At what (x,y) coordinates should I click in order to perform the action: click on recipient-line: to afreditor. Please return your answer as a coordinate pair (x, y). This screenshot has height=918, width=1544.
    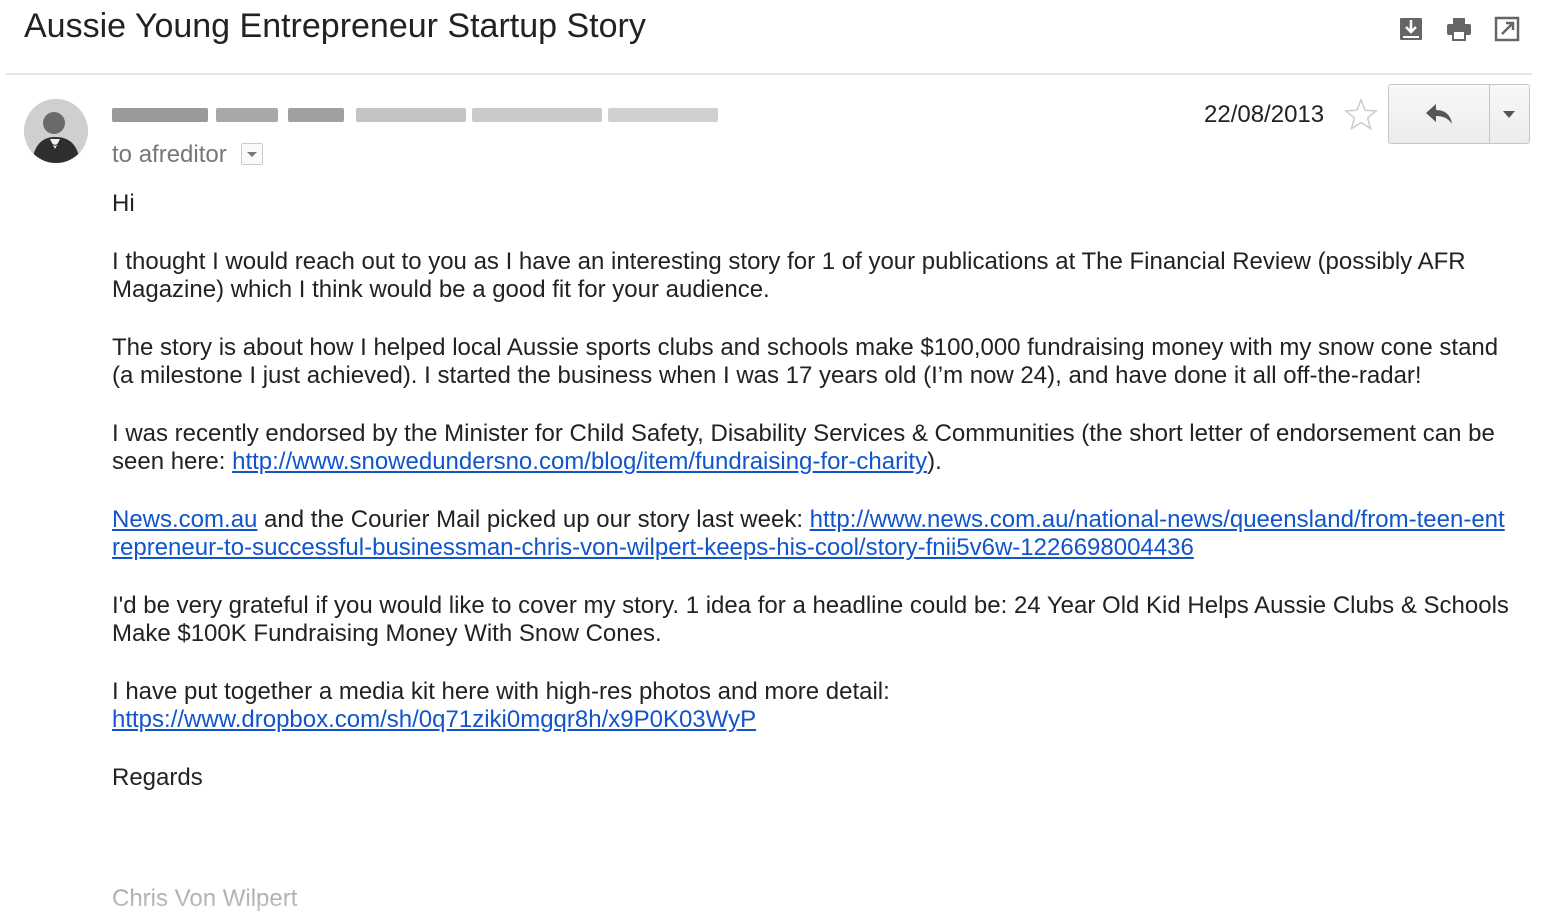
    Looking at the image, I should click on (188, 155).